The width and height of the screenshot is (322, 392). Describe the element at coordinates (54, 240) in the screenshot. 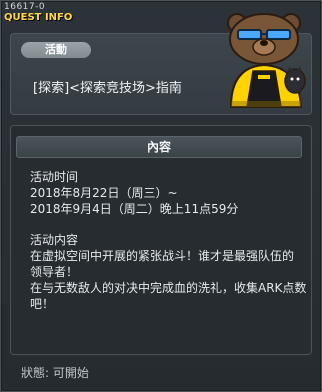

I see `content-line: 活动内容` at that location.